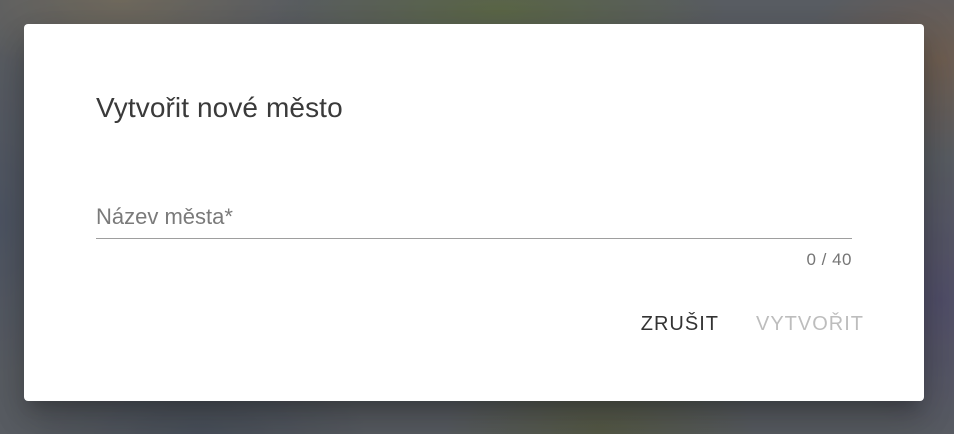 This screenshot has width=954, height=434. I want to click on dialog-actions: ZRUŠIT VYTVOŘIT, so click(746, 324).